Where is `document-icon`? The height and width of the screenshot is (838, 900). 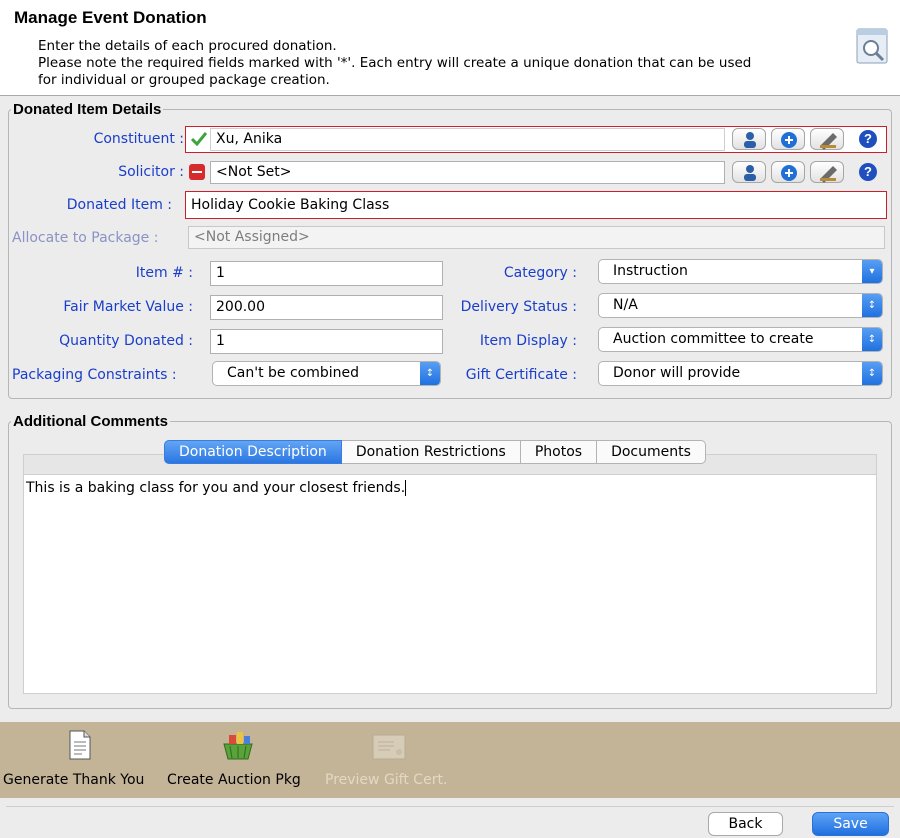
document-icon is located at coordinates (80, 747).